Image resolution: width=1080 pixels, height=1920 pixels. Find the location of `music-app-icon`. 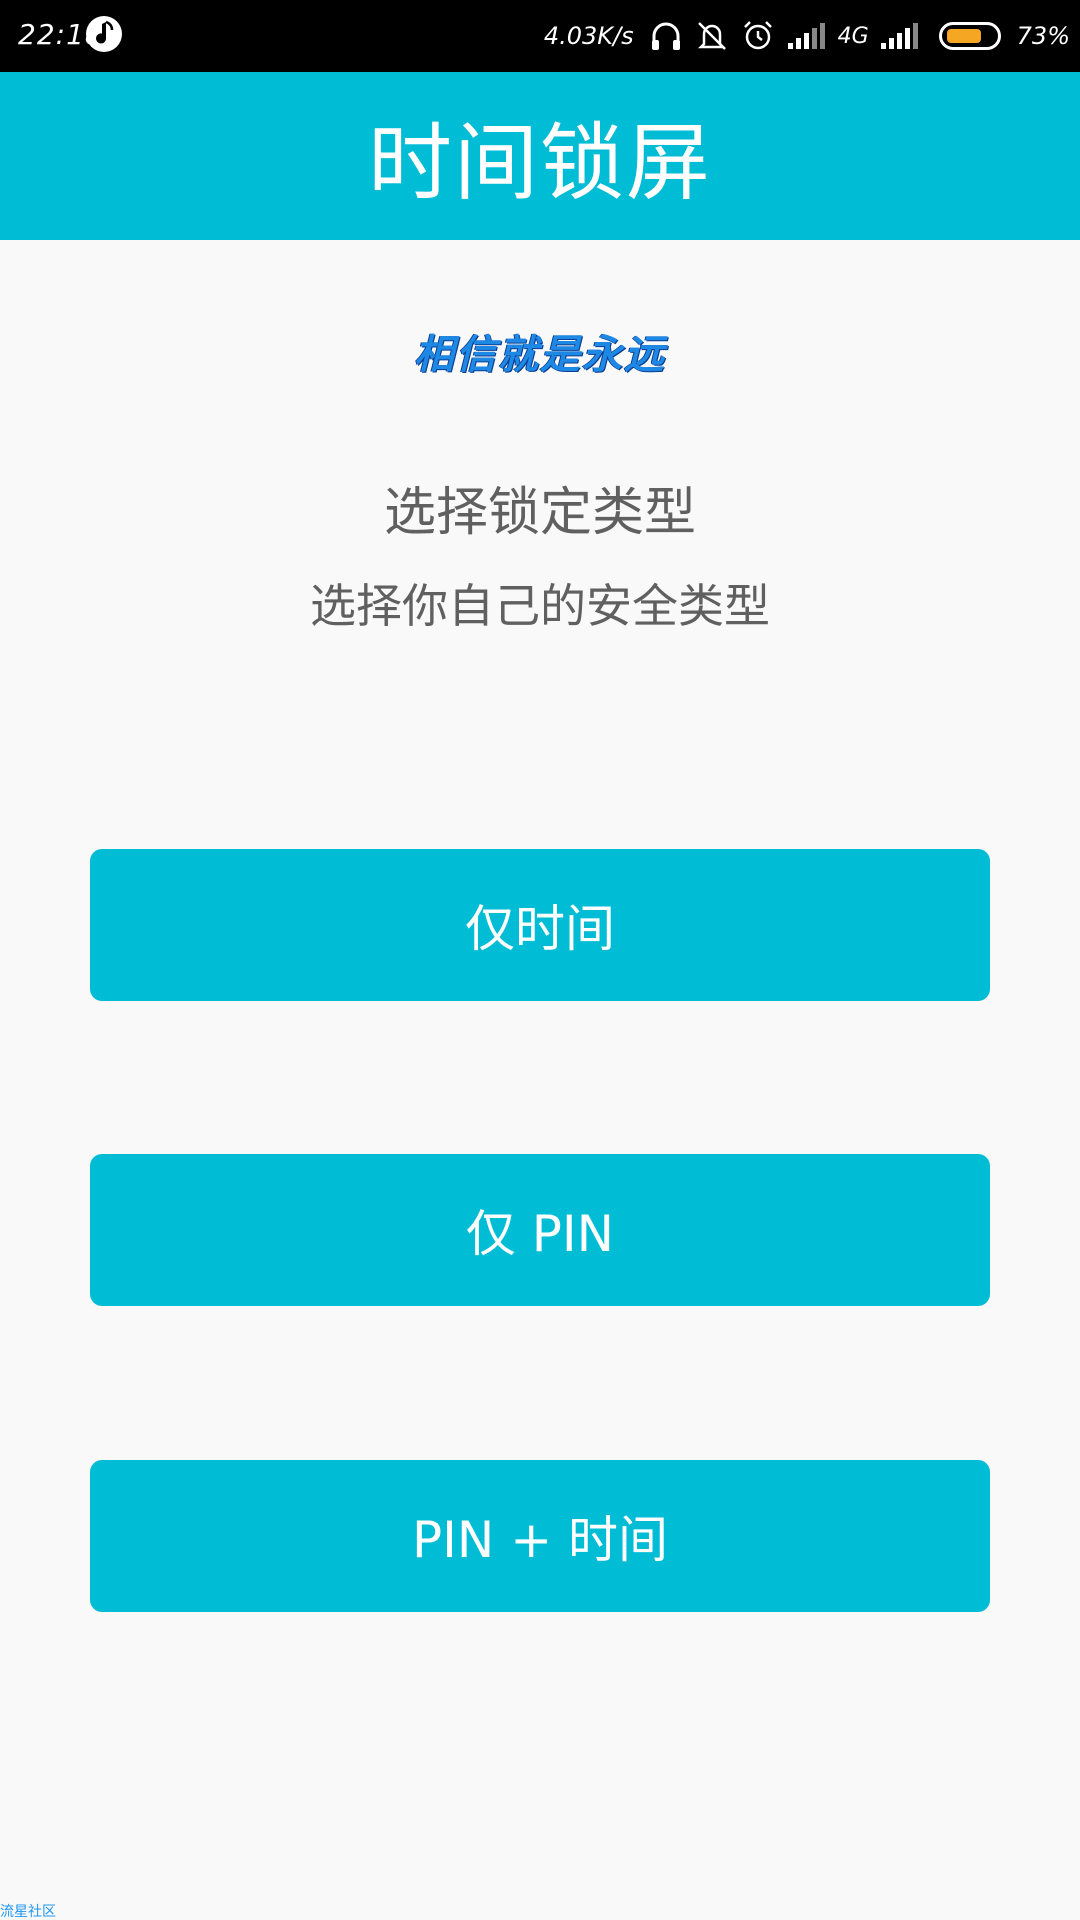

music-app-icon is located at coordinates (104, 34).